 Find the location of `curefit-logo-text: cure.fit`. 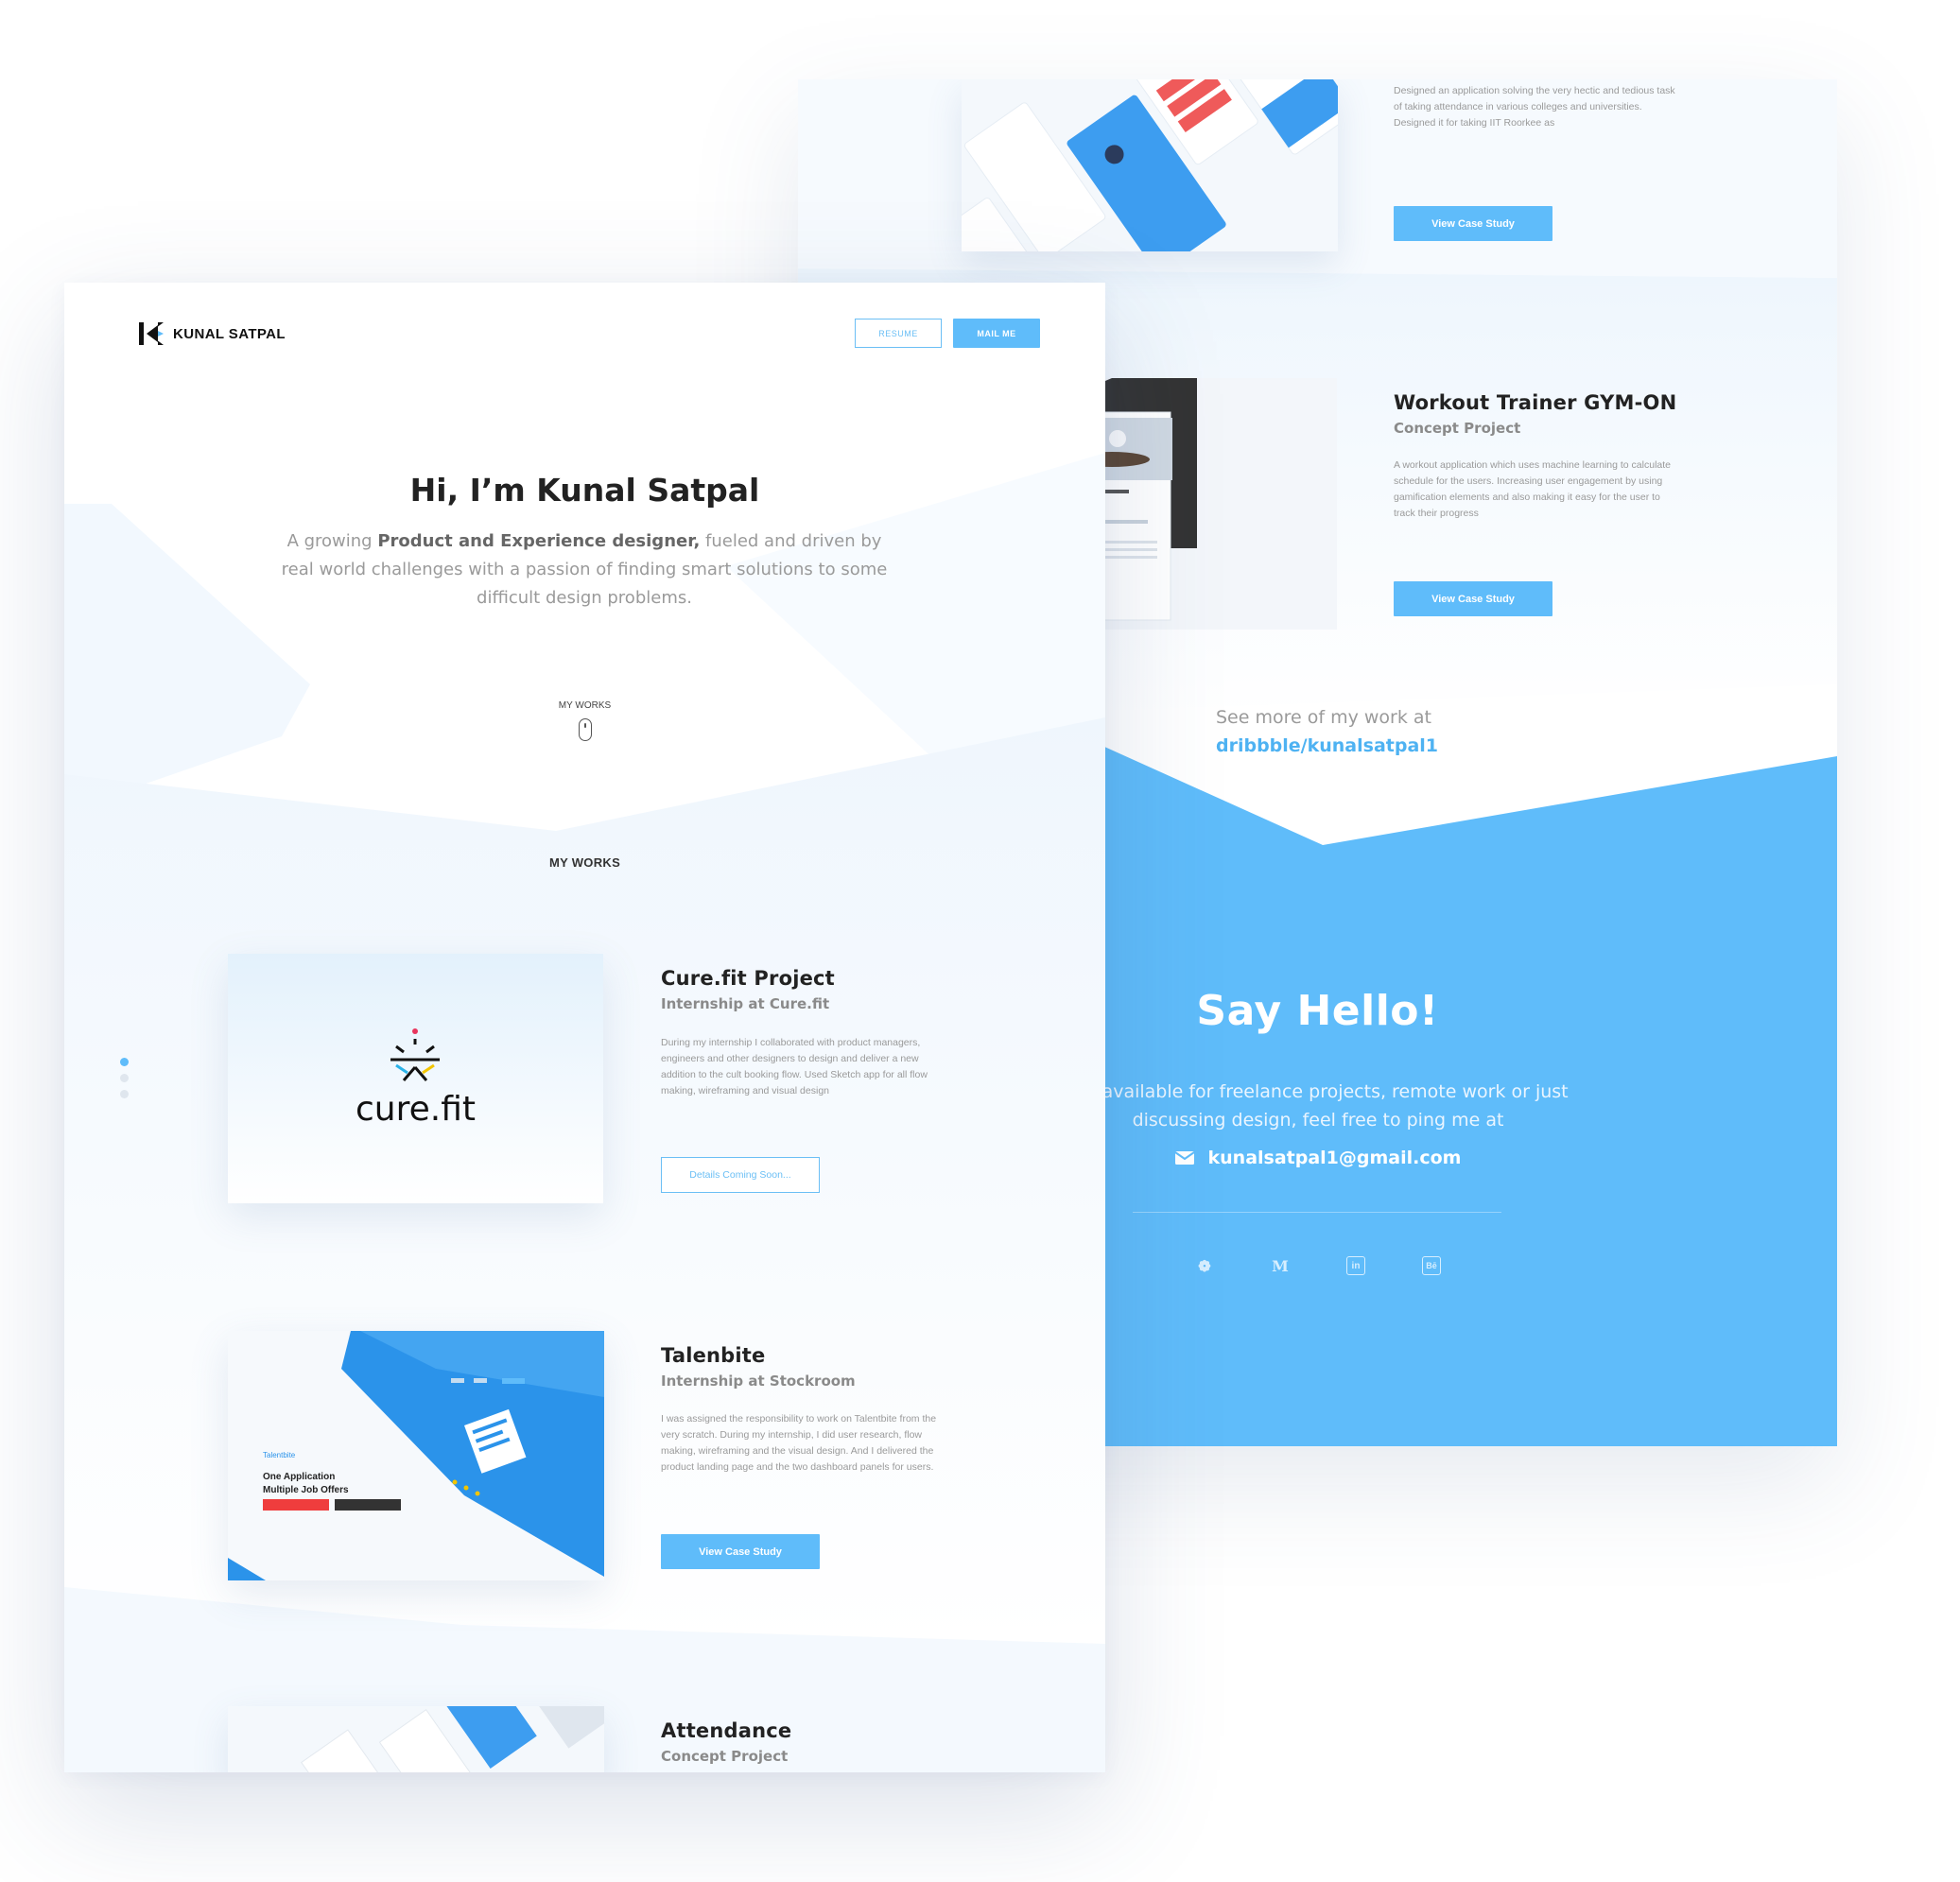

curefit-logo-text: cure.fit is located at coordinates (415, 1109).